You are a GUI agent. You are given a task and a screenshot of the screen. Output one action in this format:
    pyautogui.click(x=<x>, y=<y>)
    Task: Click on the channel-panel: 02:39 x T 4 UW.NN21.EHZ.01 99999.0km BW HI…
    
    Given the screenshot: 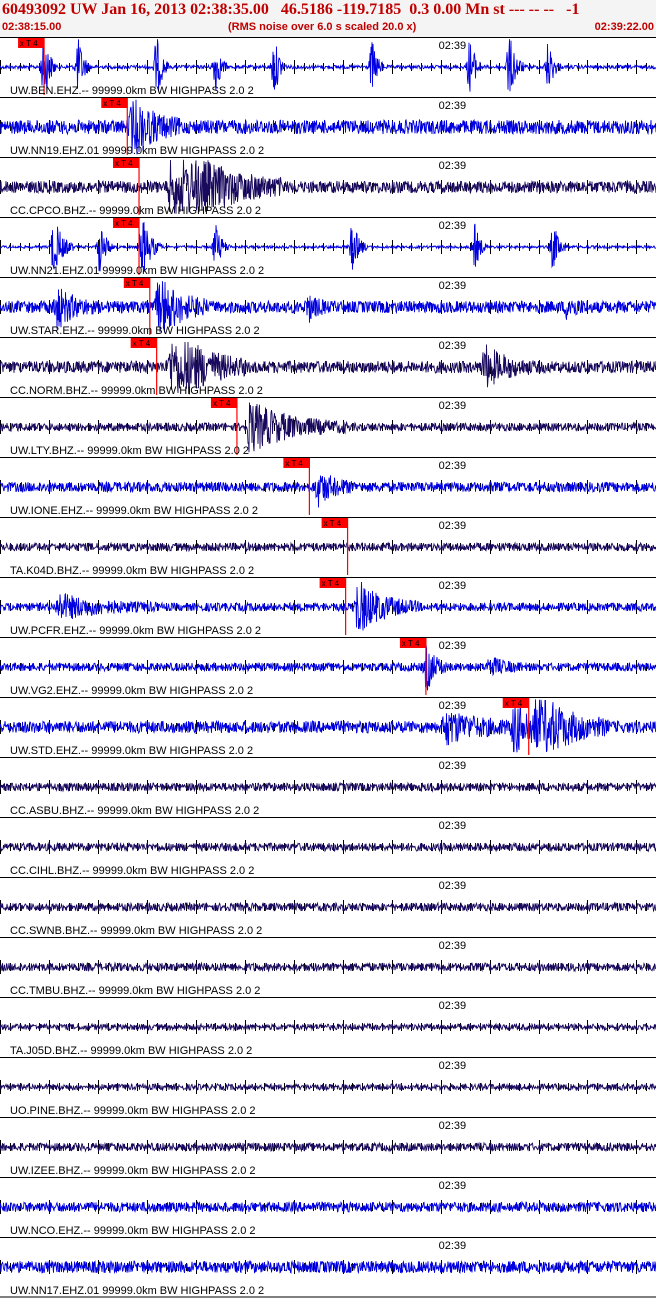 What is the action you would take?
    pyautogui.click(x=328, y=247)
    